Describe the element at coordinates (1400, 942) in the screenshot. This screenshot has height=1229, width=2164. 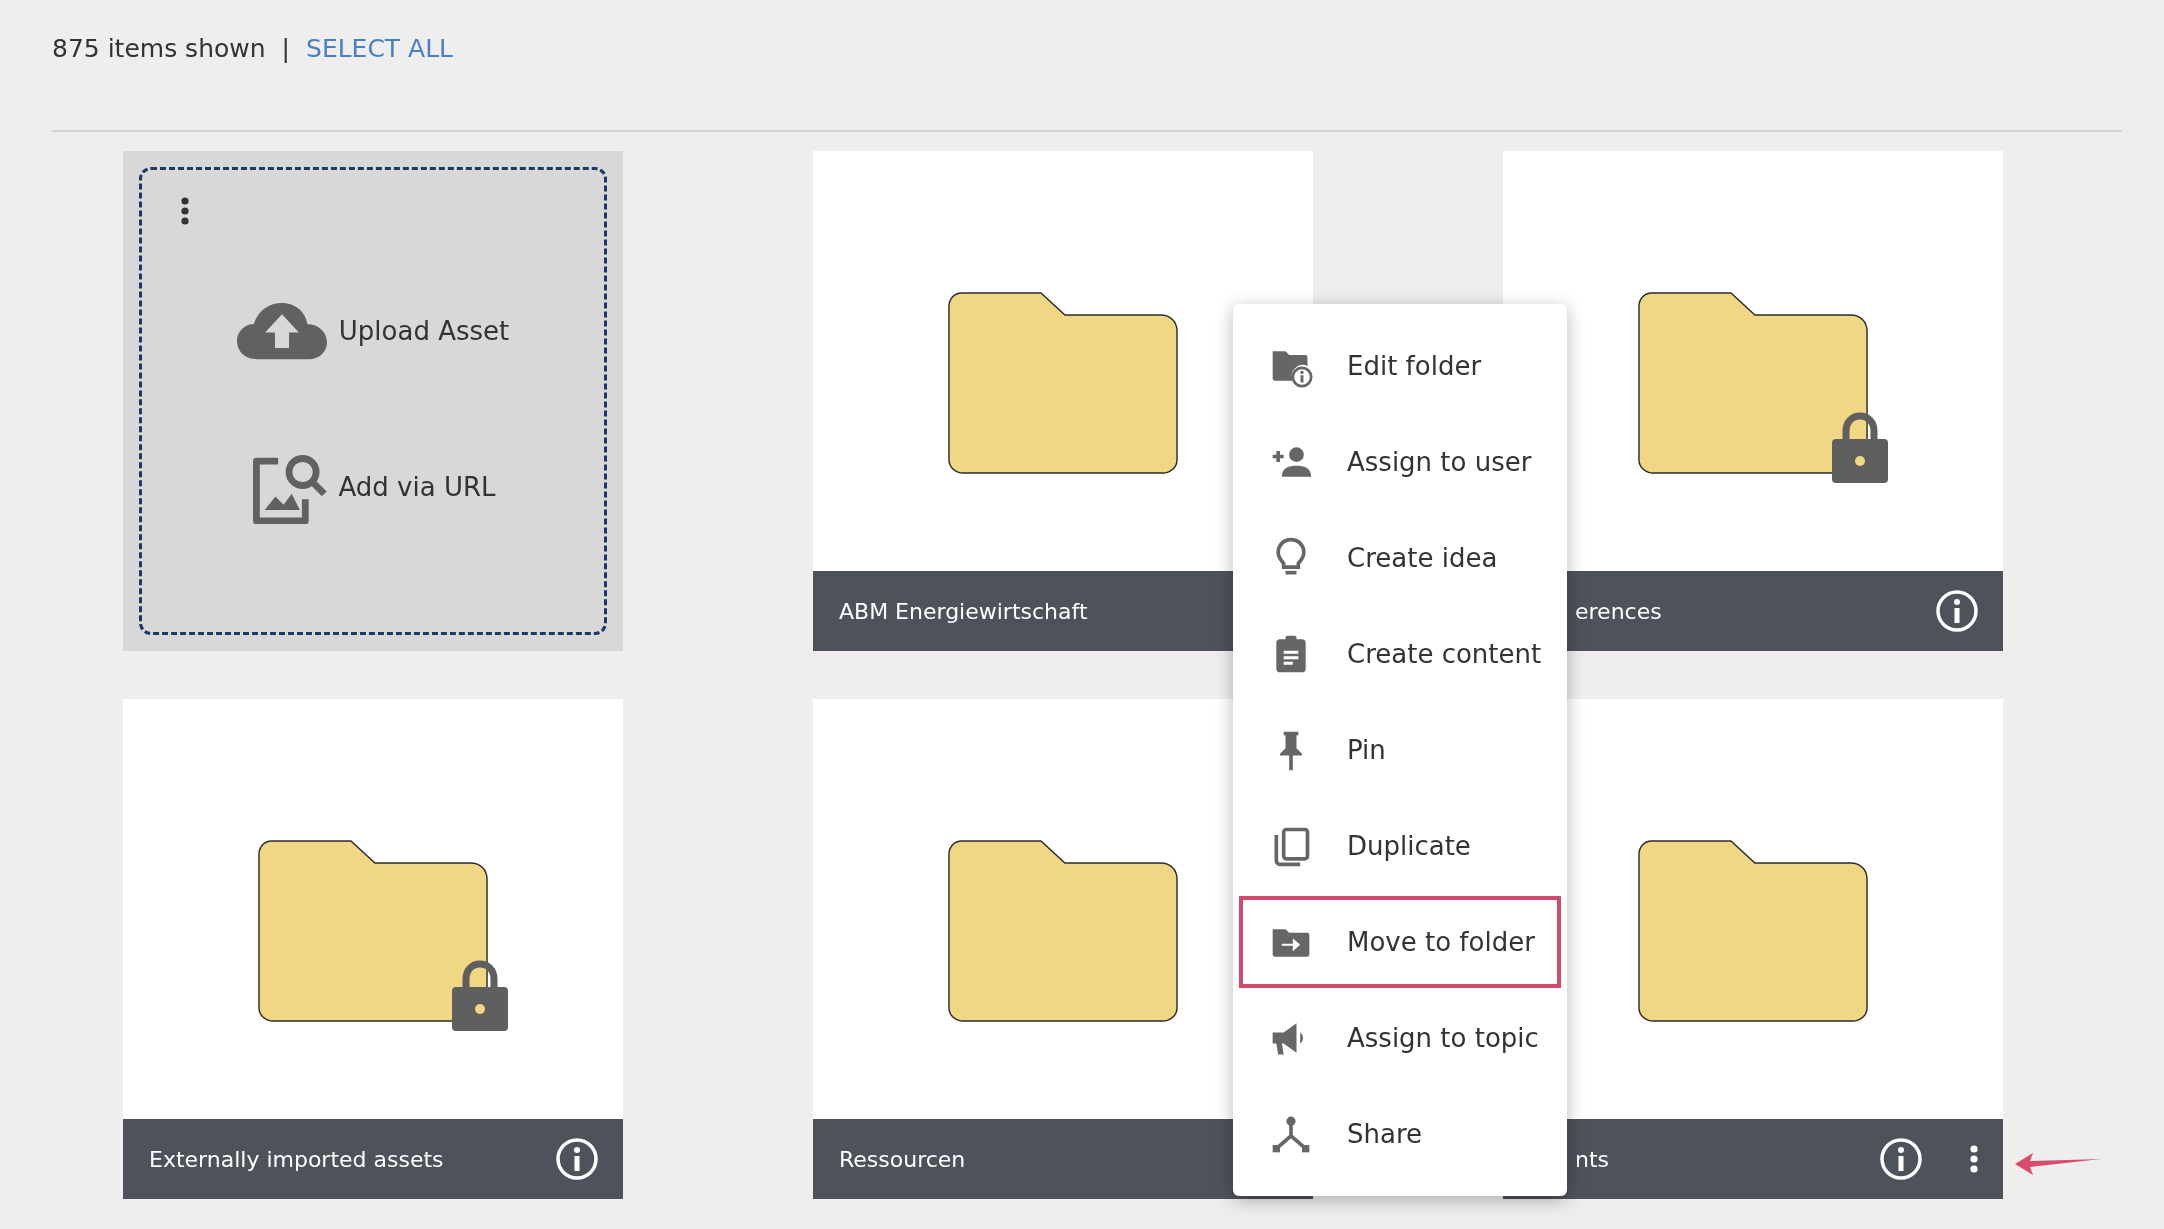
I see `menu-item: Move to folder` at that location.